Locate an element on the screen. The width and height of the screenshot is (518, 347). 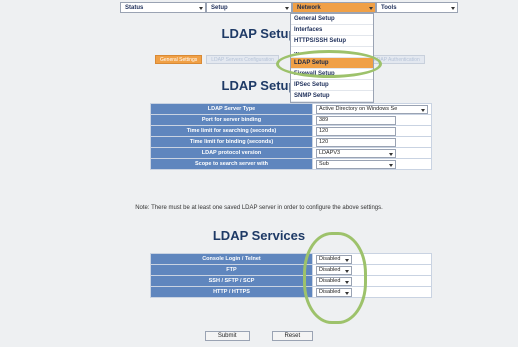
menu-setup-label: Setup is located at coordinates (219, 8).